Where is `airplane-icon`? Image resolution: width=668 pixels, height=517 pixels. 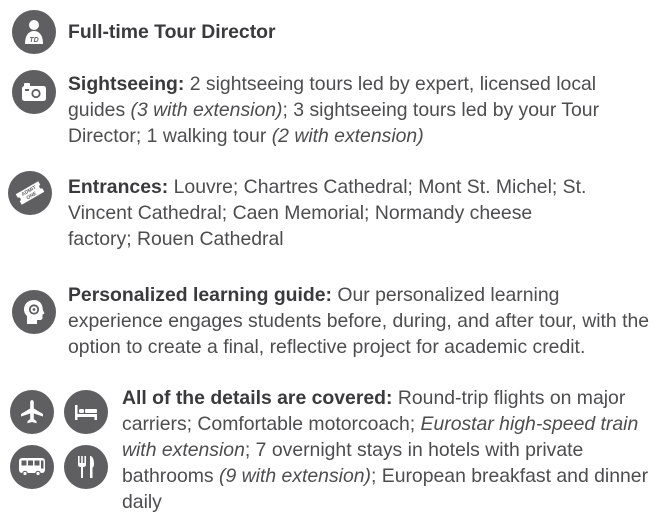
airplane-icon is located at coordinates (32, 412).